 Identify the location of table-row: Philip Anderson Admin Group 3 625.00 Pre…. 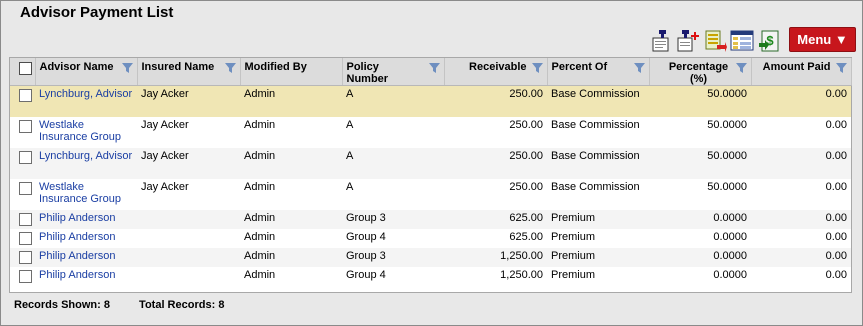
(430, 219).